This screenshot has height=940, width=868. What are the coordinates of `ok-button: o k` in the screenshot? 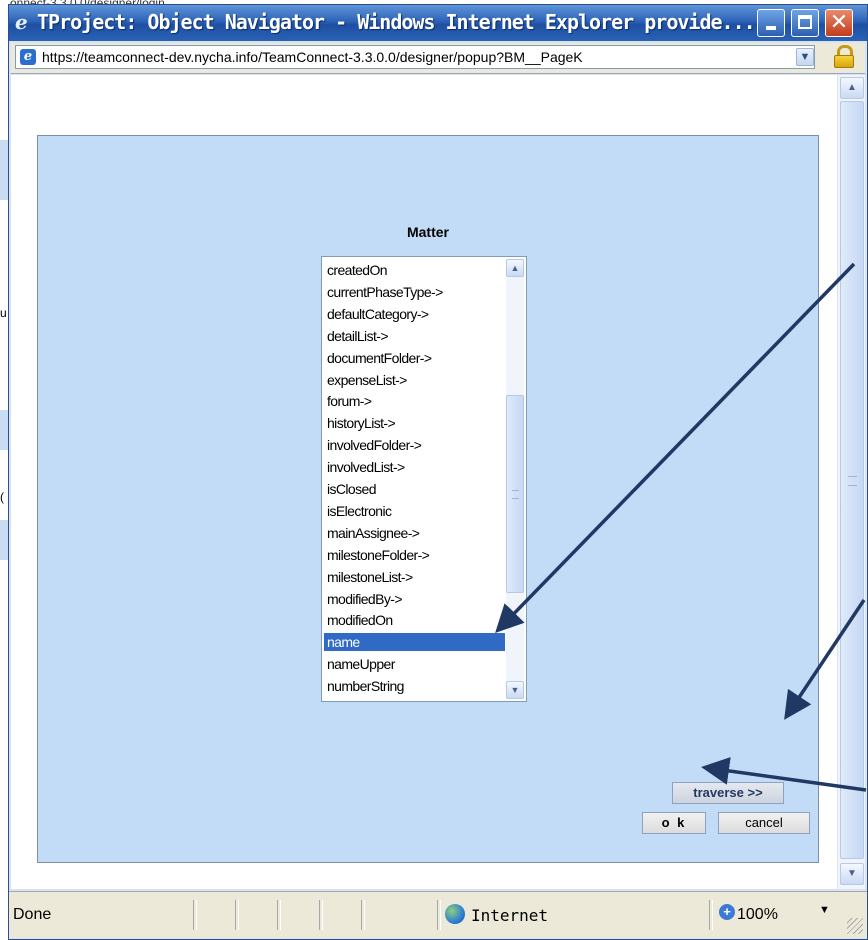 It's located at (674, 823).